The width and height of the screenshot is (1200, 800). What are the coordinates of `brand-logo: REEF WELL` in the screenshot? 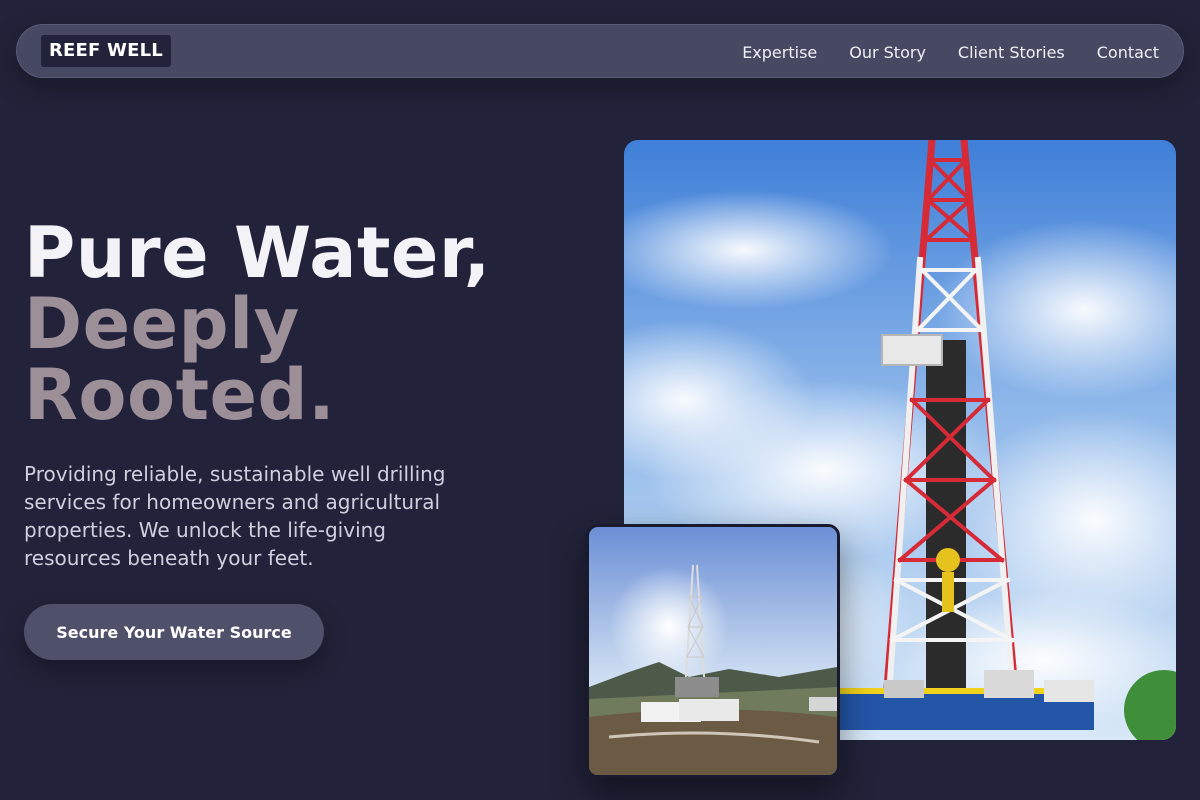 It's located at (106, 51).